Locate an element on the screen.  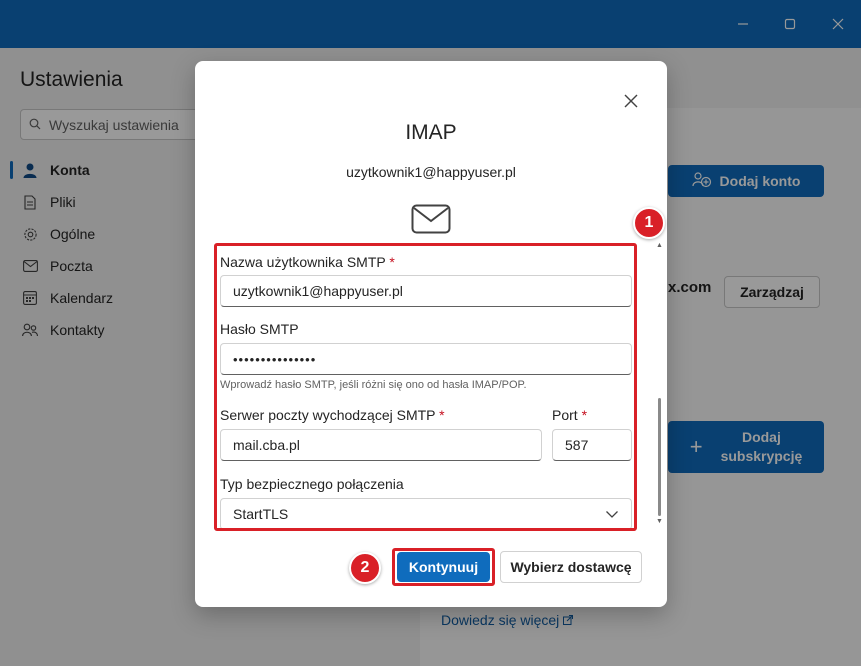
scroll-down-icon: ▼ is located at coordinates (659, 521).